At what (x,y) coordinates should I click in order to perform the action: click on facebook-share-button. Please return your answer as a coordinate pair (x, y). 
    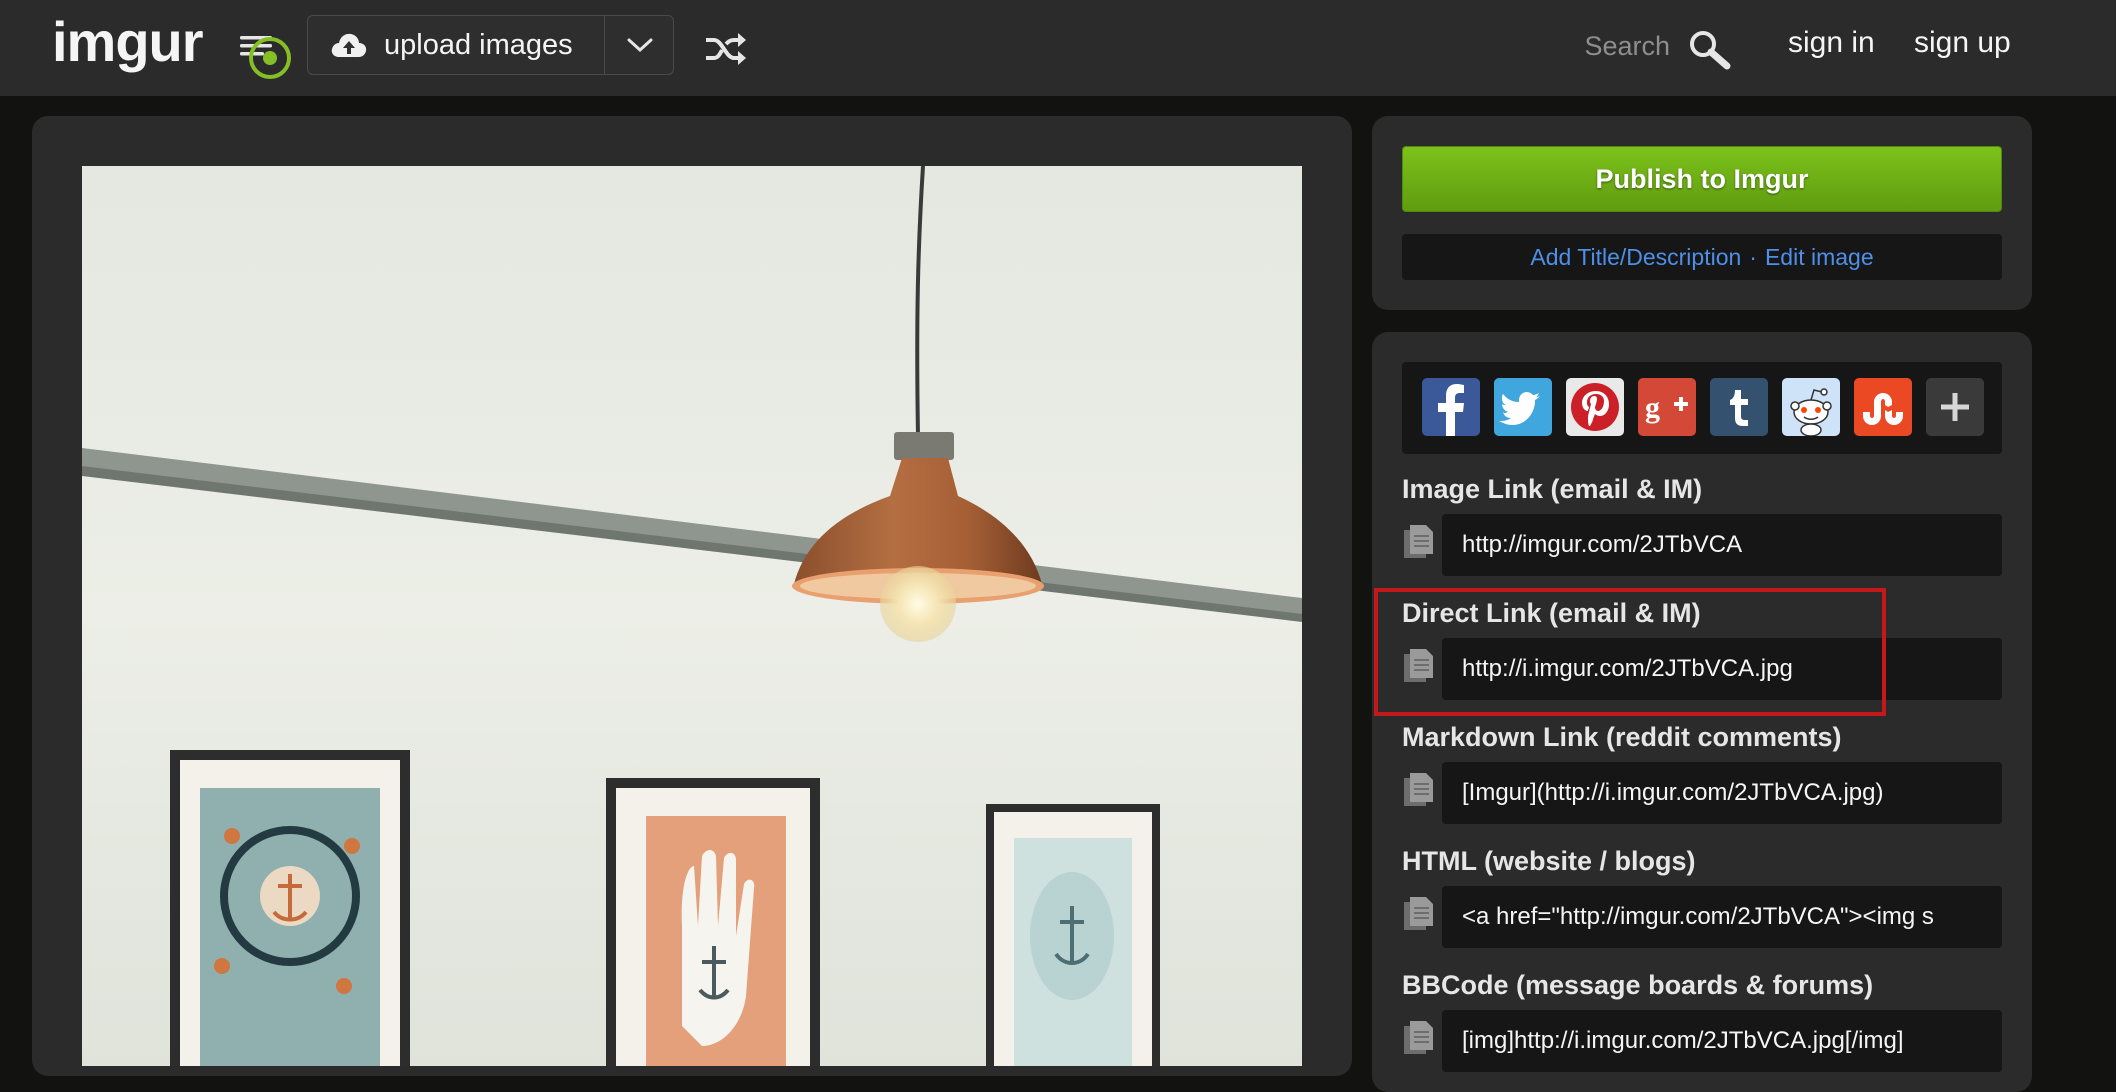
    Looking at the image, I should click on (1451, 407).